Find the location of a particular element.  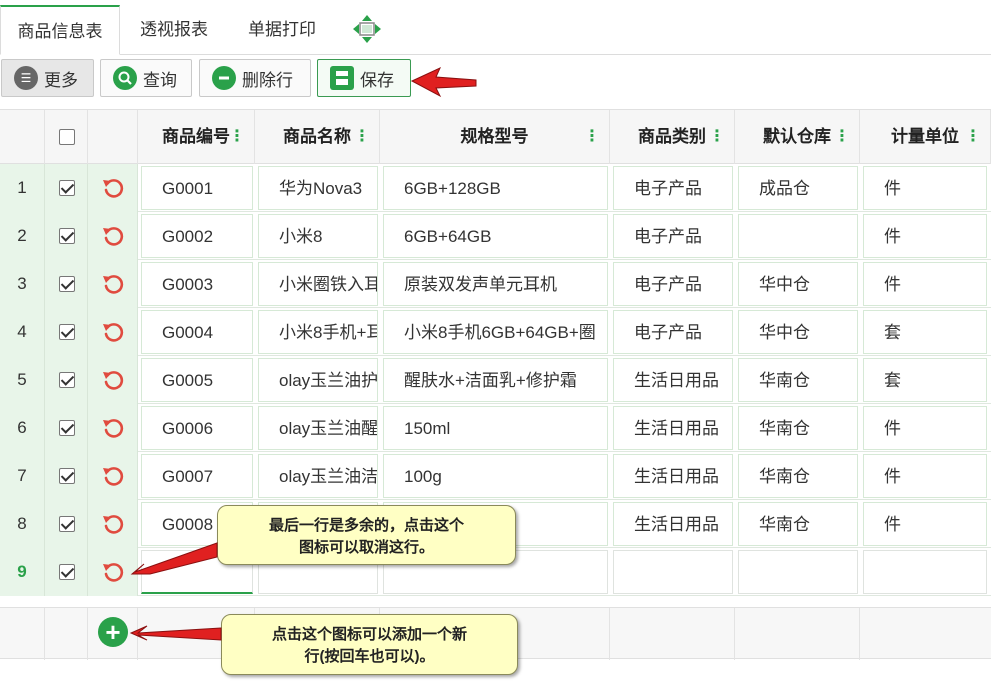

cell-spec: 100g is located at coordinates (495, 476).